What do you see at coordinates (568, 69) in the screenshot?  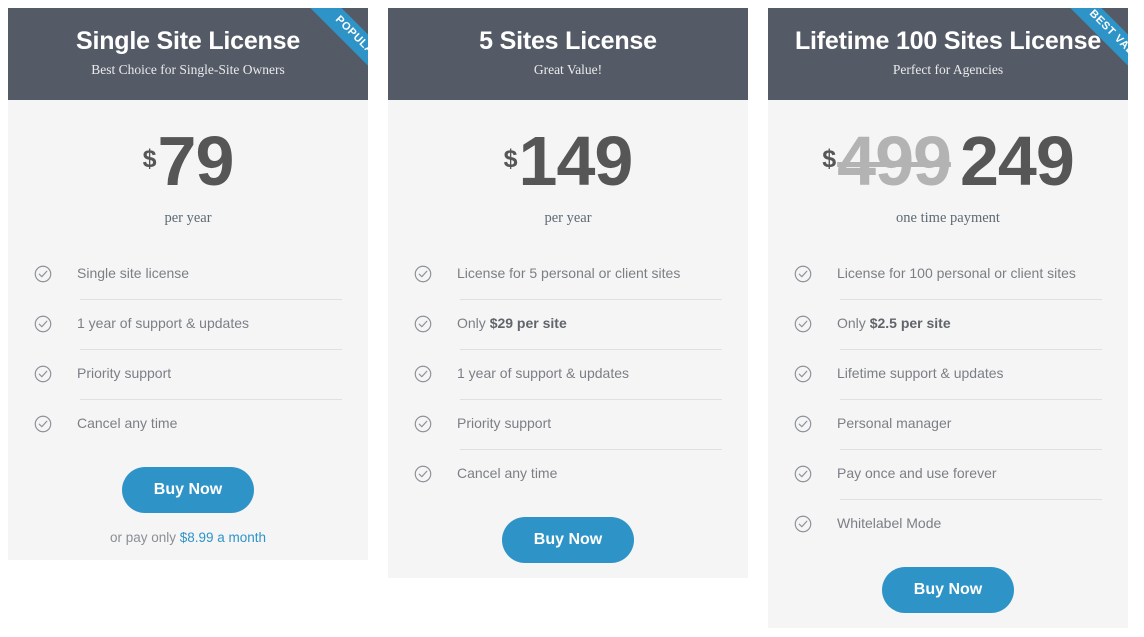 I see `plan-subtitle: Great Value!` at bounding box center [568, 69].